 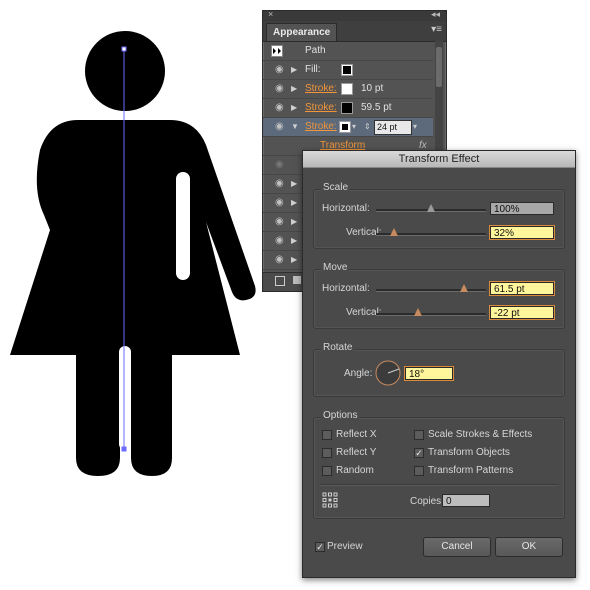 I want to click on stroke-swatch-white, so click(x=347, y=89).